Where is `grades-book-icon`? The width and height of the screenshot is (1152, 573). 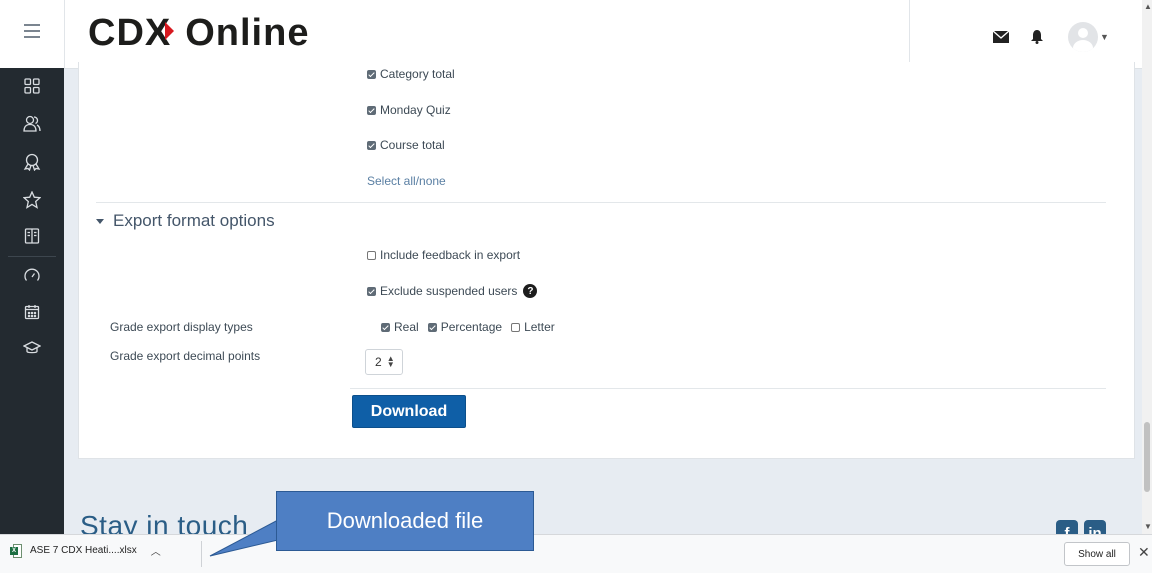 grades-book-icon is located at coordinates (32, 236).